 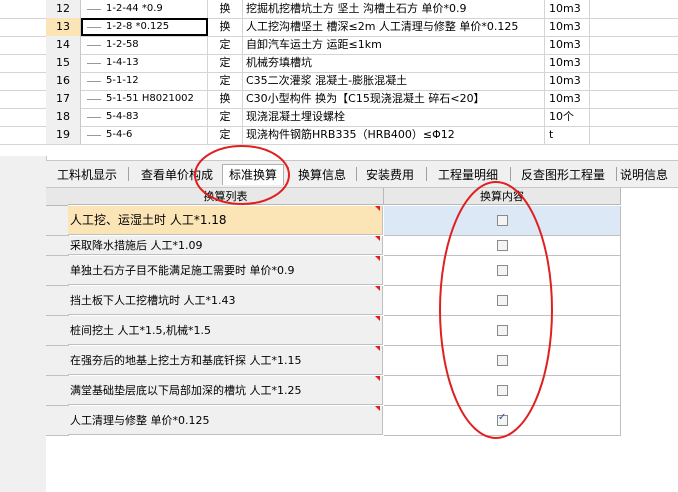 What do you see at coordinates (63, 27) in the screenshot?
I see `row-number: 13` at bounding box center [63, 27].